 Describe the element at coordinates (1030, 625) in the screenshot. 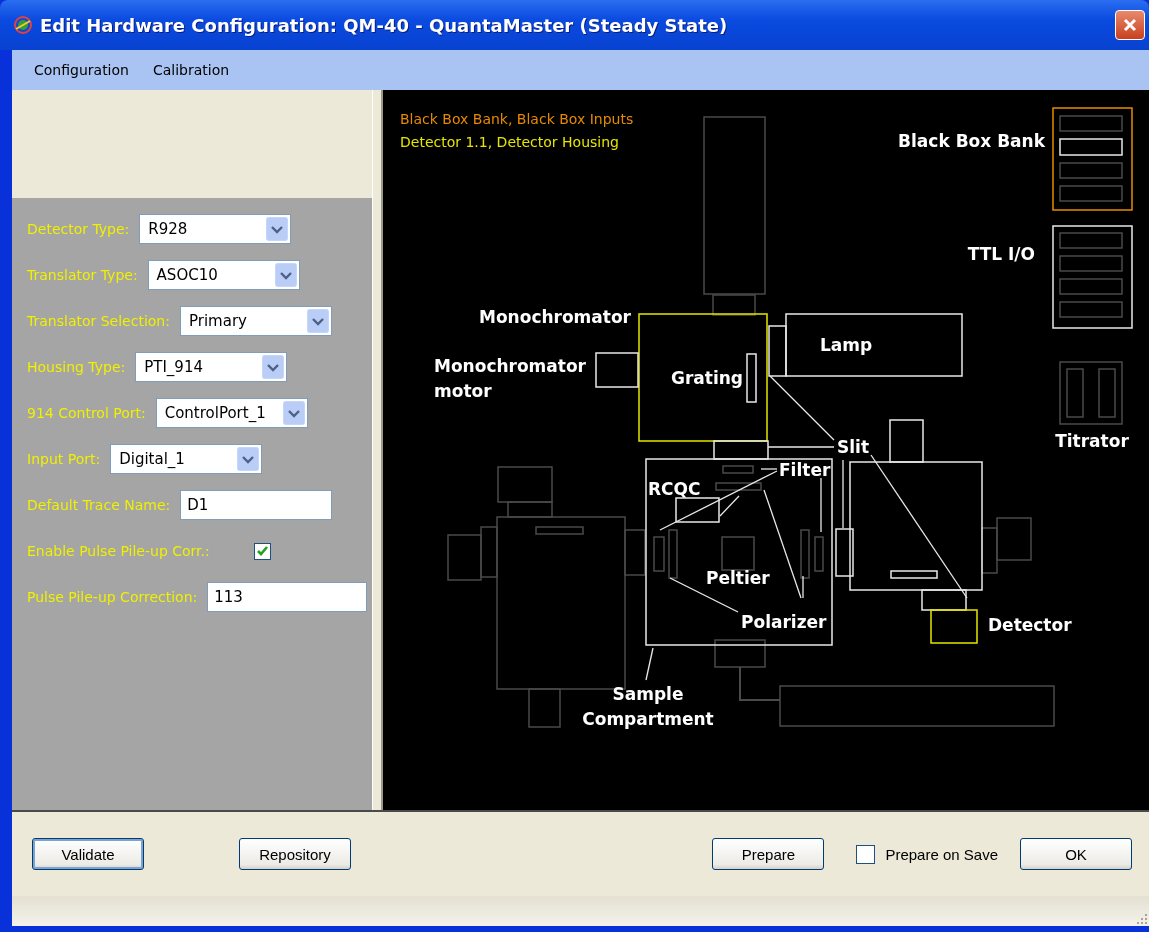

I see `component-label: Detector` at that location.